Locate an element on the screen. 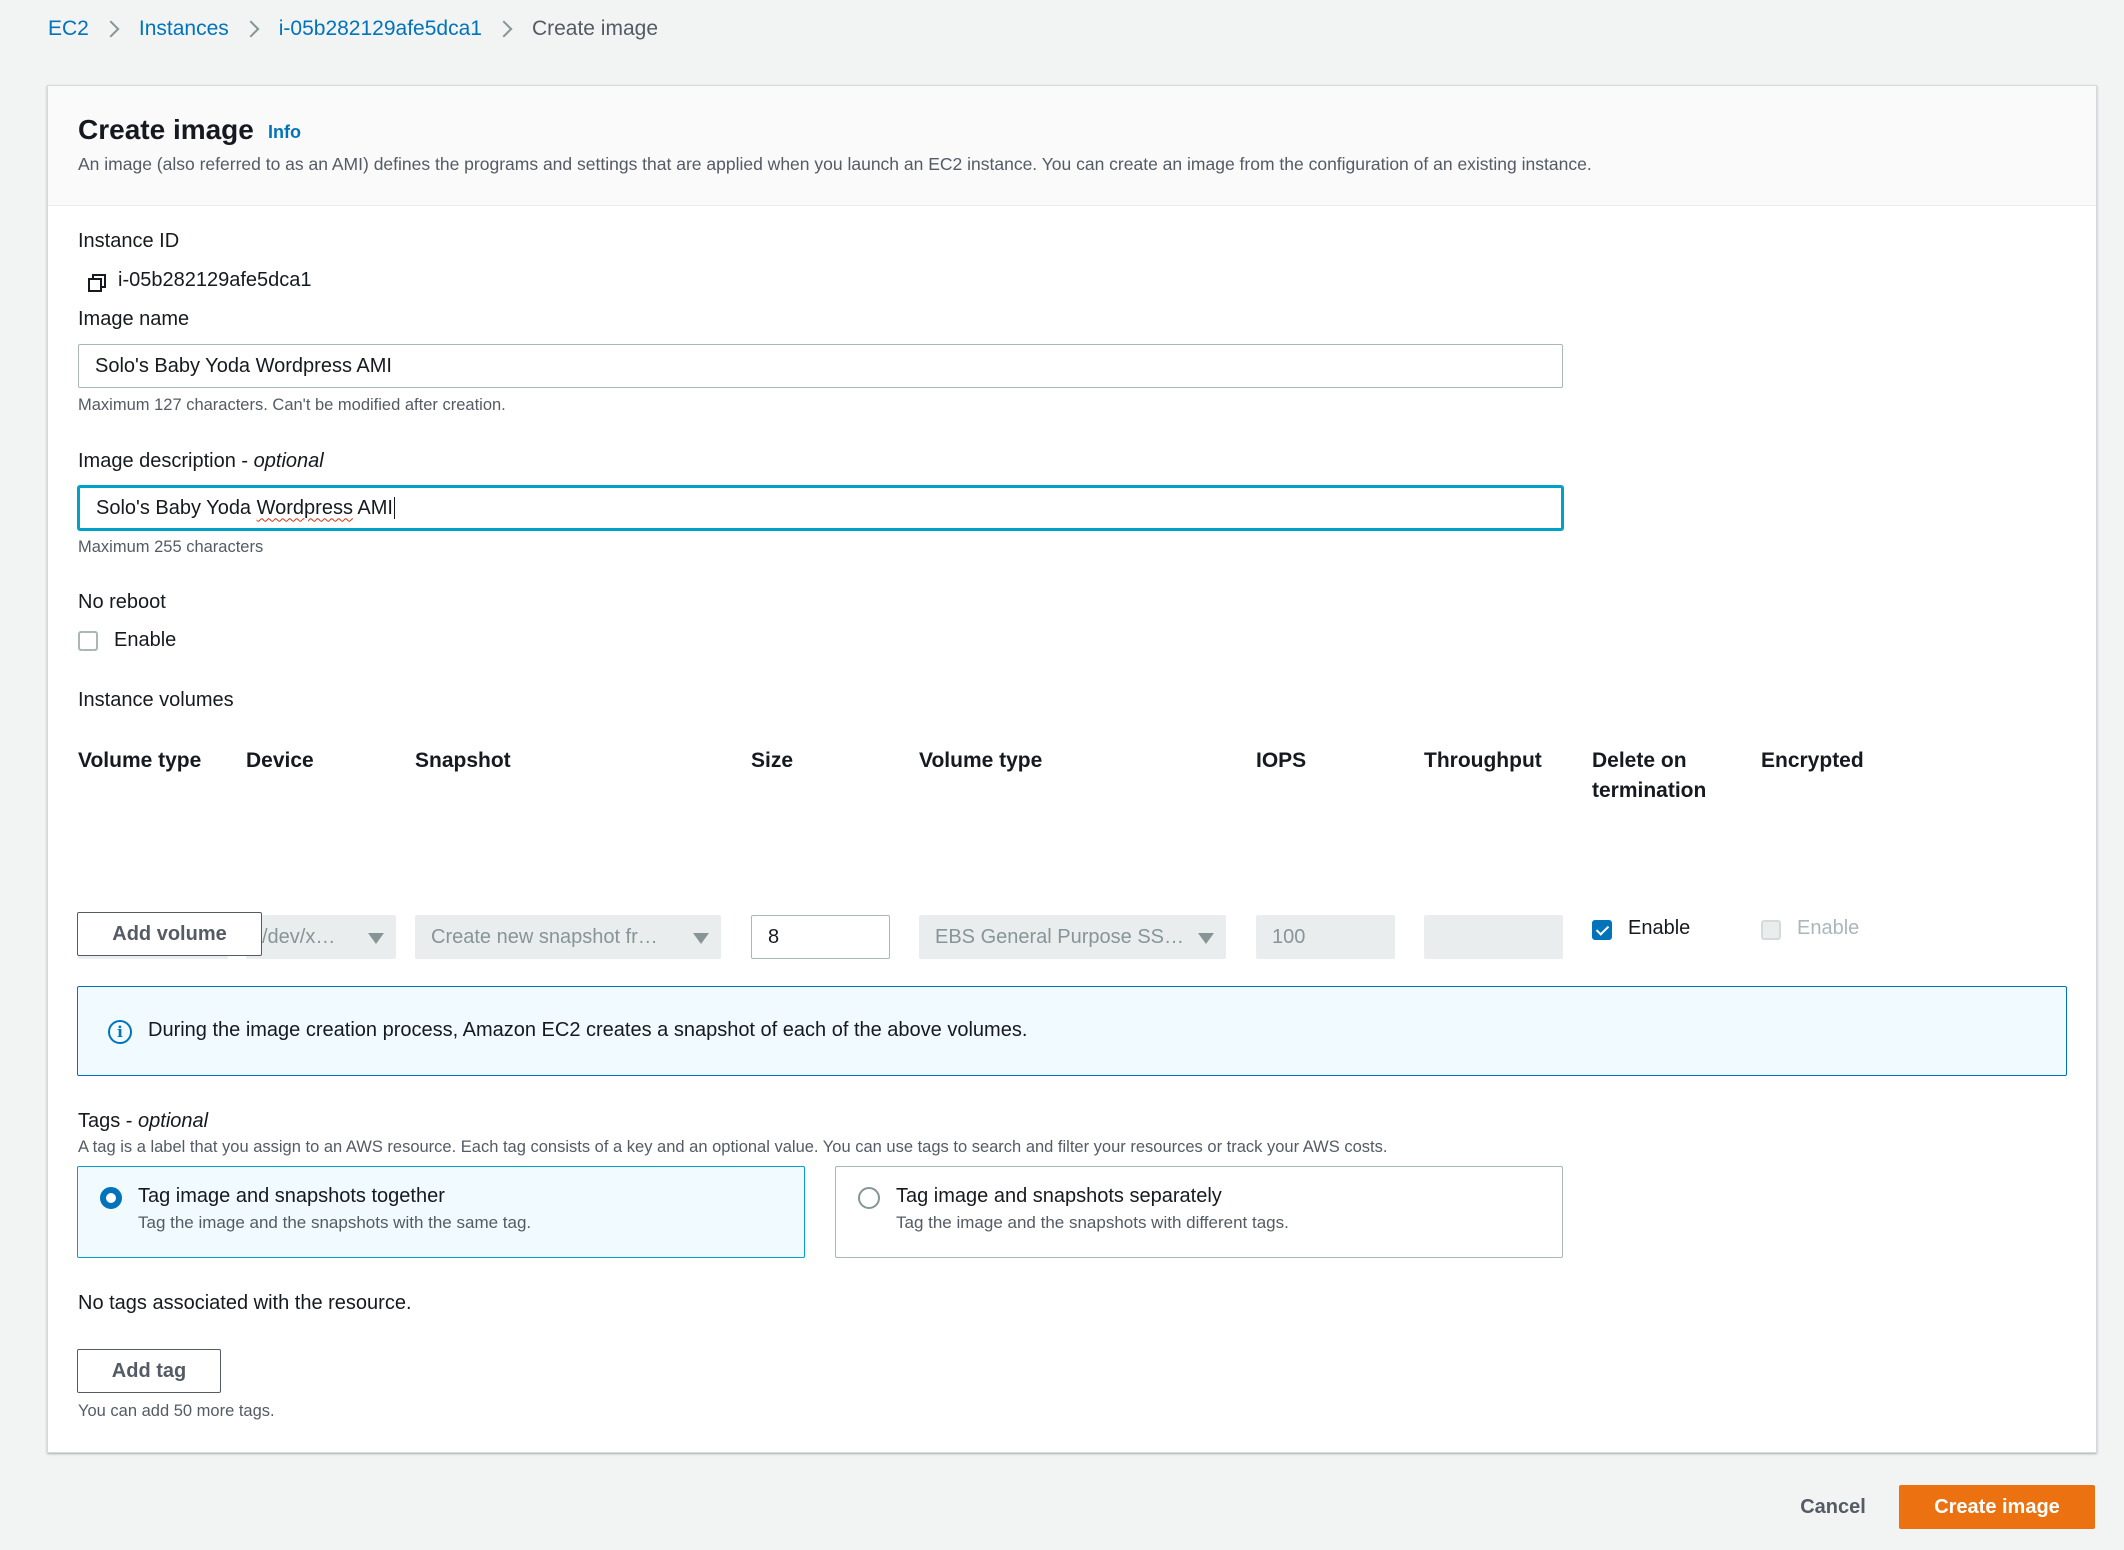 The height and width of the screenshot is (1550, 2124). add-tag-button: Add tag is located at coordinates (149, 1371).